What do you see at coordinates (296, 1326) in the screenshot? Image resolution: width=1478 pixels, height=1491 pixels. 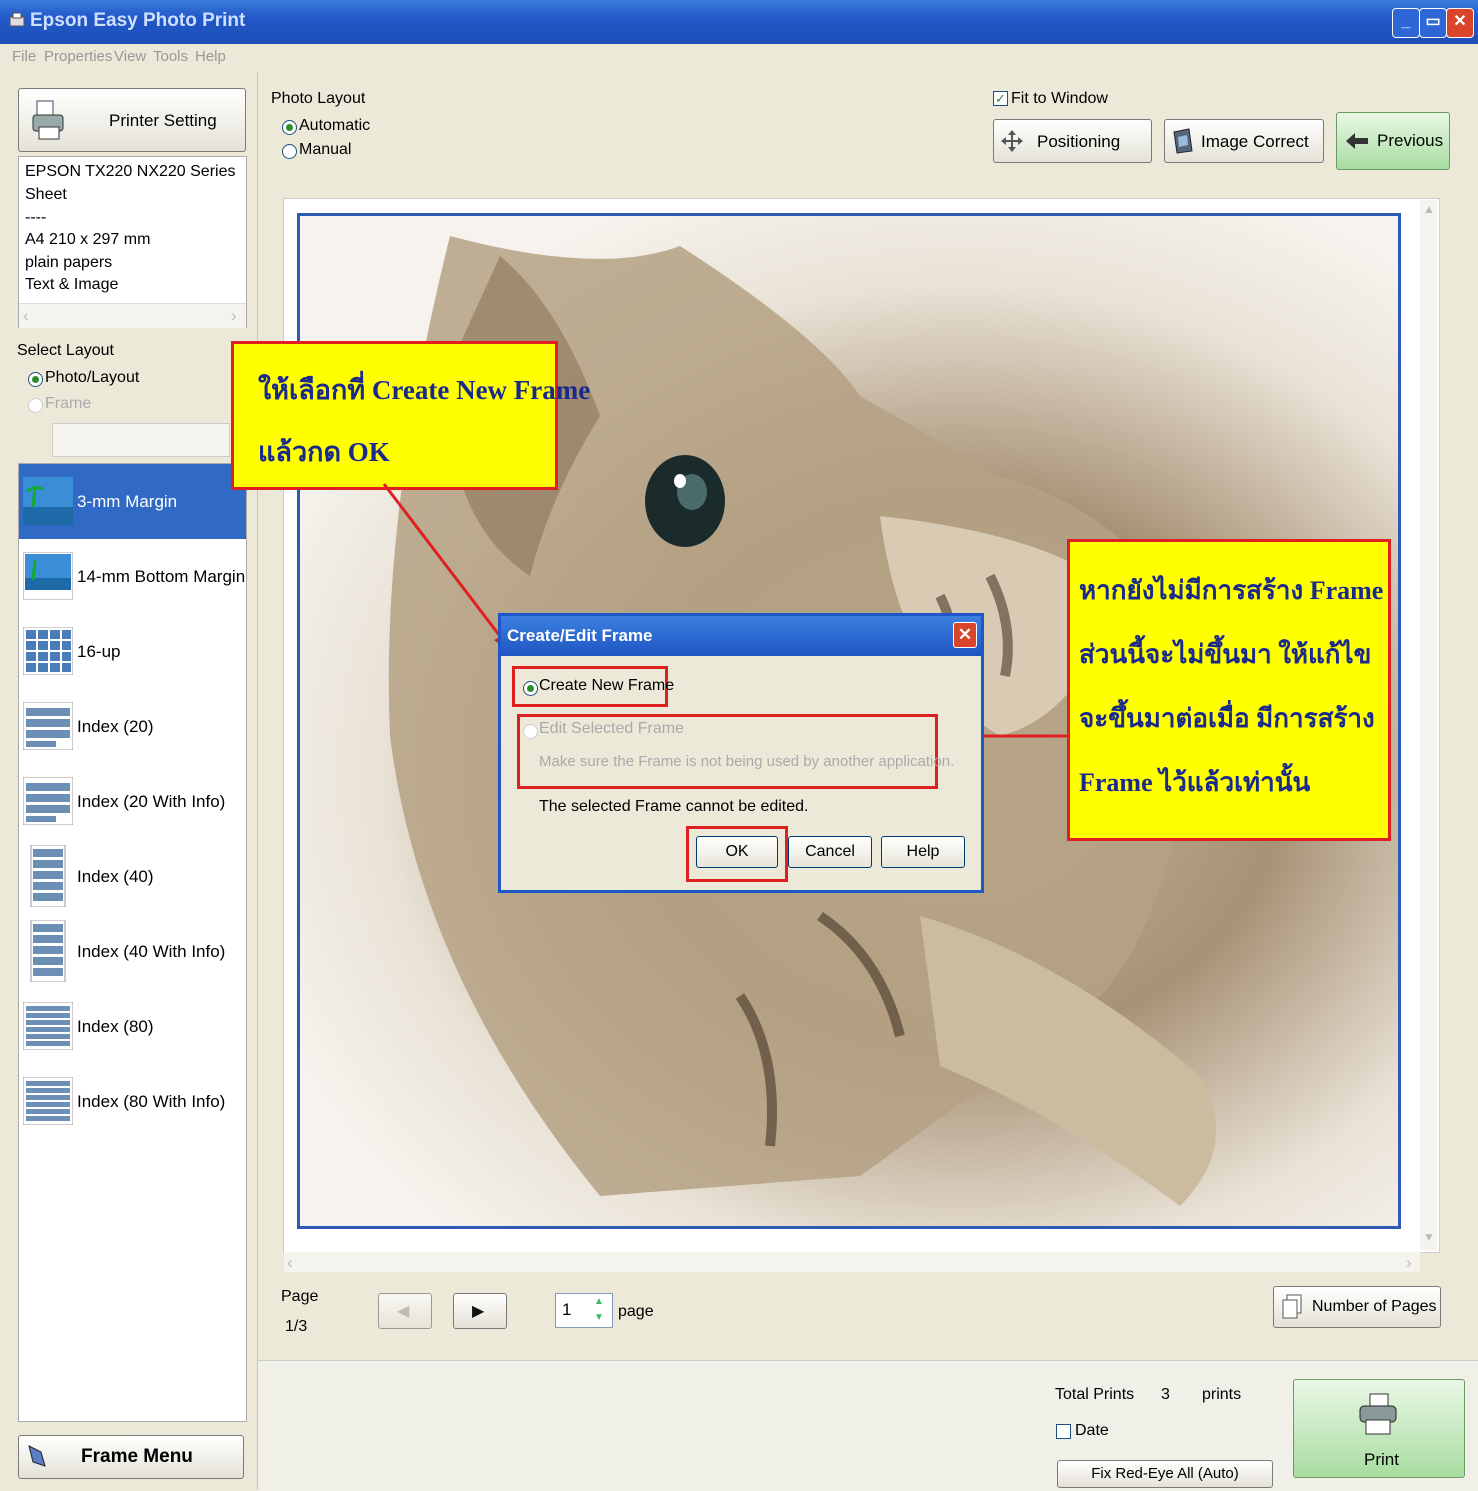 I see `page-fraction: 1/3` at bounding box center [296, 1326].